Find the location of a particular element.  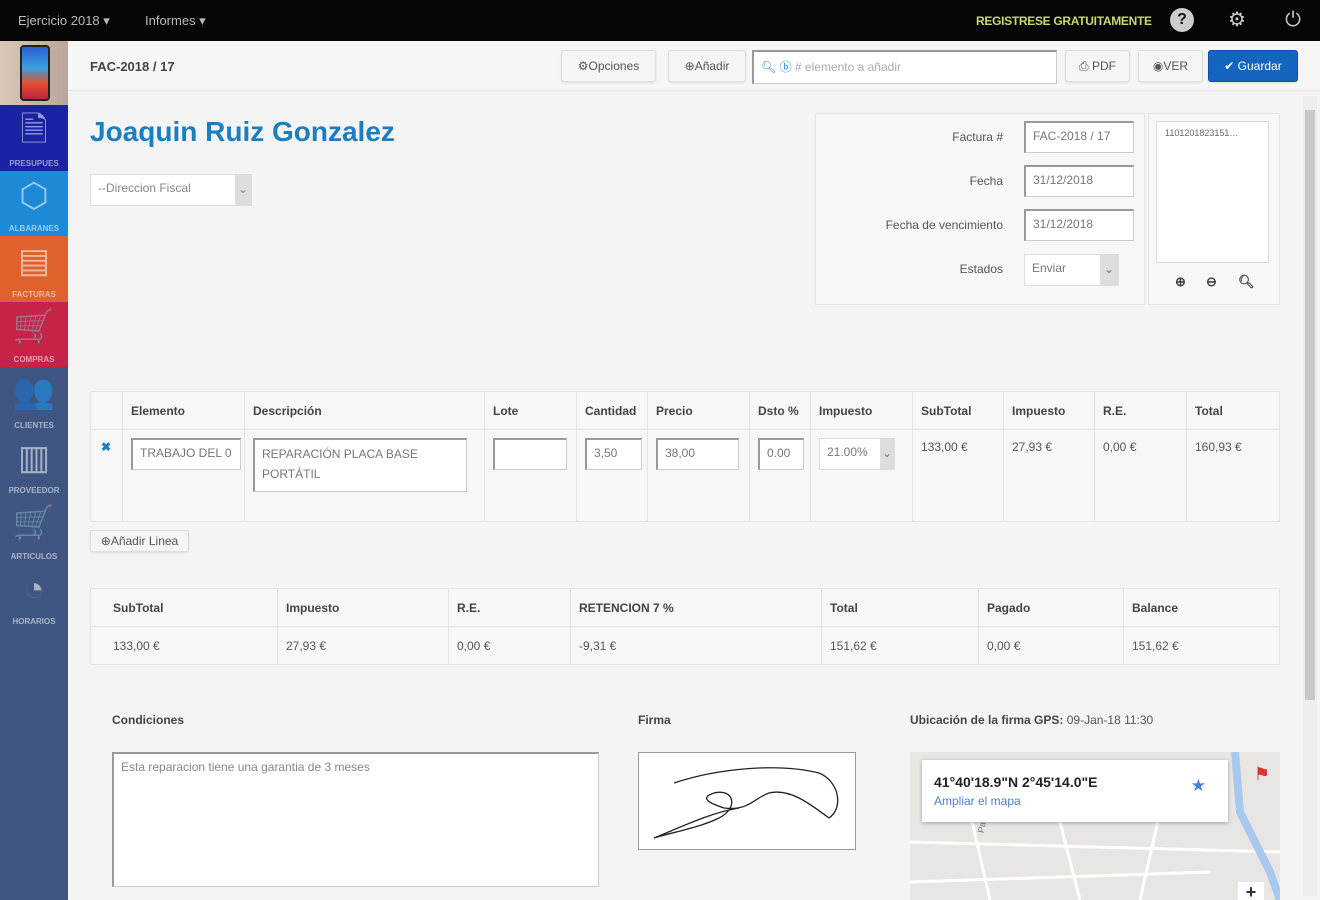

power-icon: ⏻ is located at coordinates (1293, 20).